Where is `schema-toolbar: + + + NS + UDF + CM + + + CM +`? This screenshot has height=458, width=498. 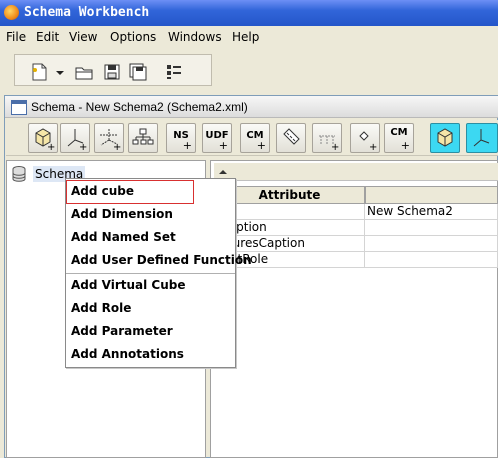 schema-toolbar: + + + NS + UDF + CM + + + CM + is located at coordinates (252, 138).